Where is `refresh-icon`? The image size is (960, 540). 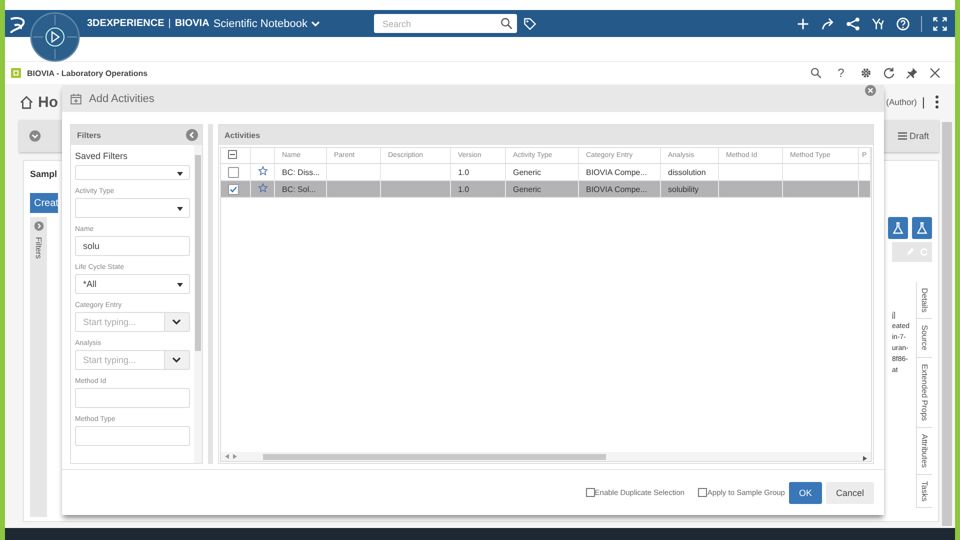 refresh-icon is located at coordinates (889, 73).